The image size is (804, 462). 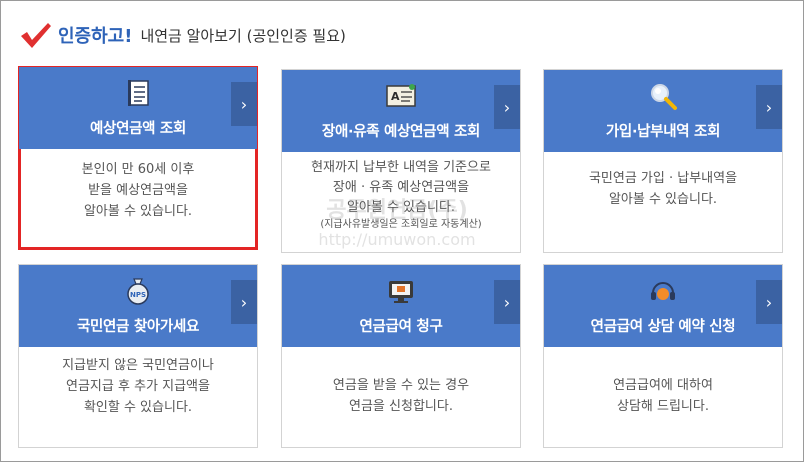 What do you see at coordinates (663, 406) in the screenshot?
I see `card-description-line: 상담해 드립니다.` at bounding box center [663, 406].